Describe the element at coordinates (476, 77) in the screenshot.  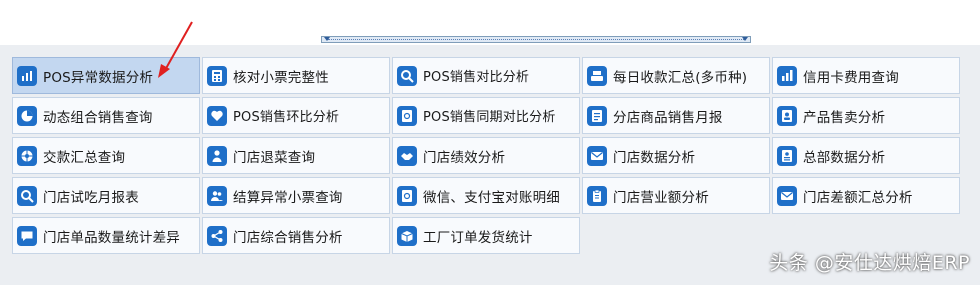
I see `tile-label: POS销售对比分析` at that location.